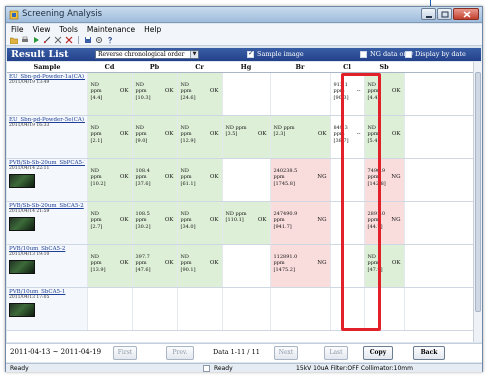 Image resolution: width=493 pixels, height=378 pixels. I want to click on result-value: ND ppm [4.4], so click(373, 91).